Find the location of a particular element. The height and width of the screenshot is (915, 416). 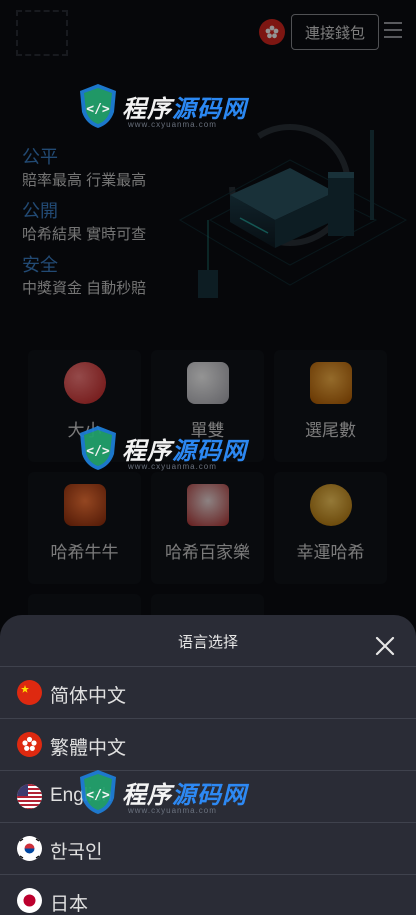

sheet-title: 语言选择 is located at coordinates (207, 642).